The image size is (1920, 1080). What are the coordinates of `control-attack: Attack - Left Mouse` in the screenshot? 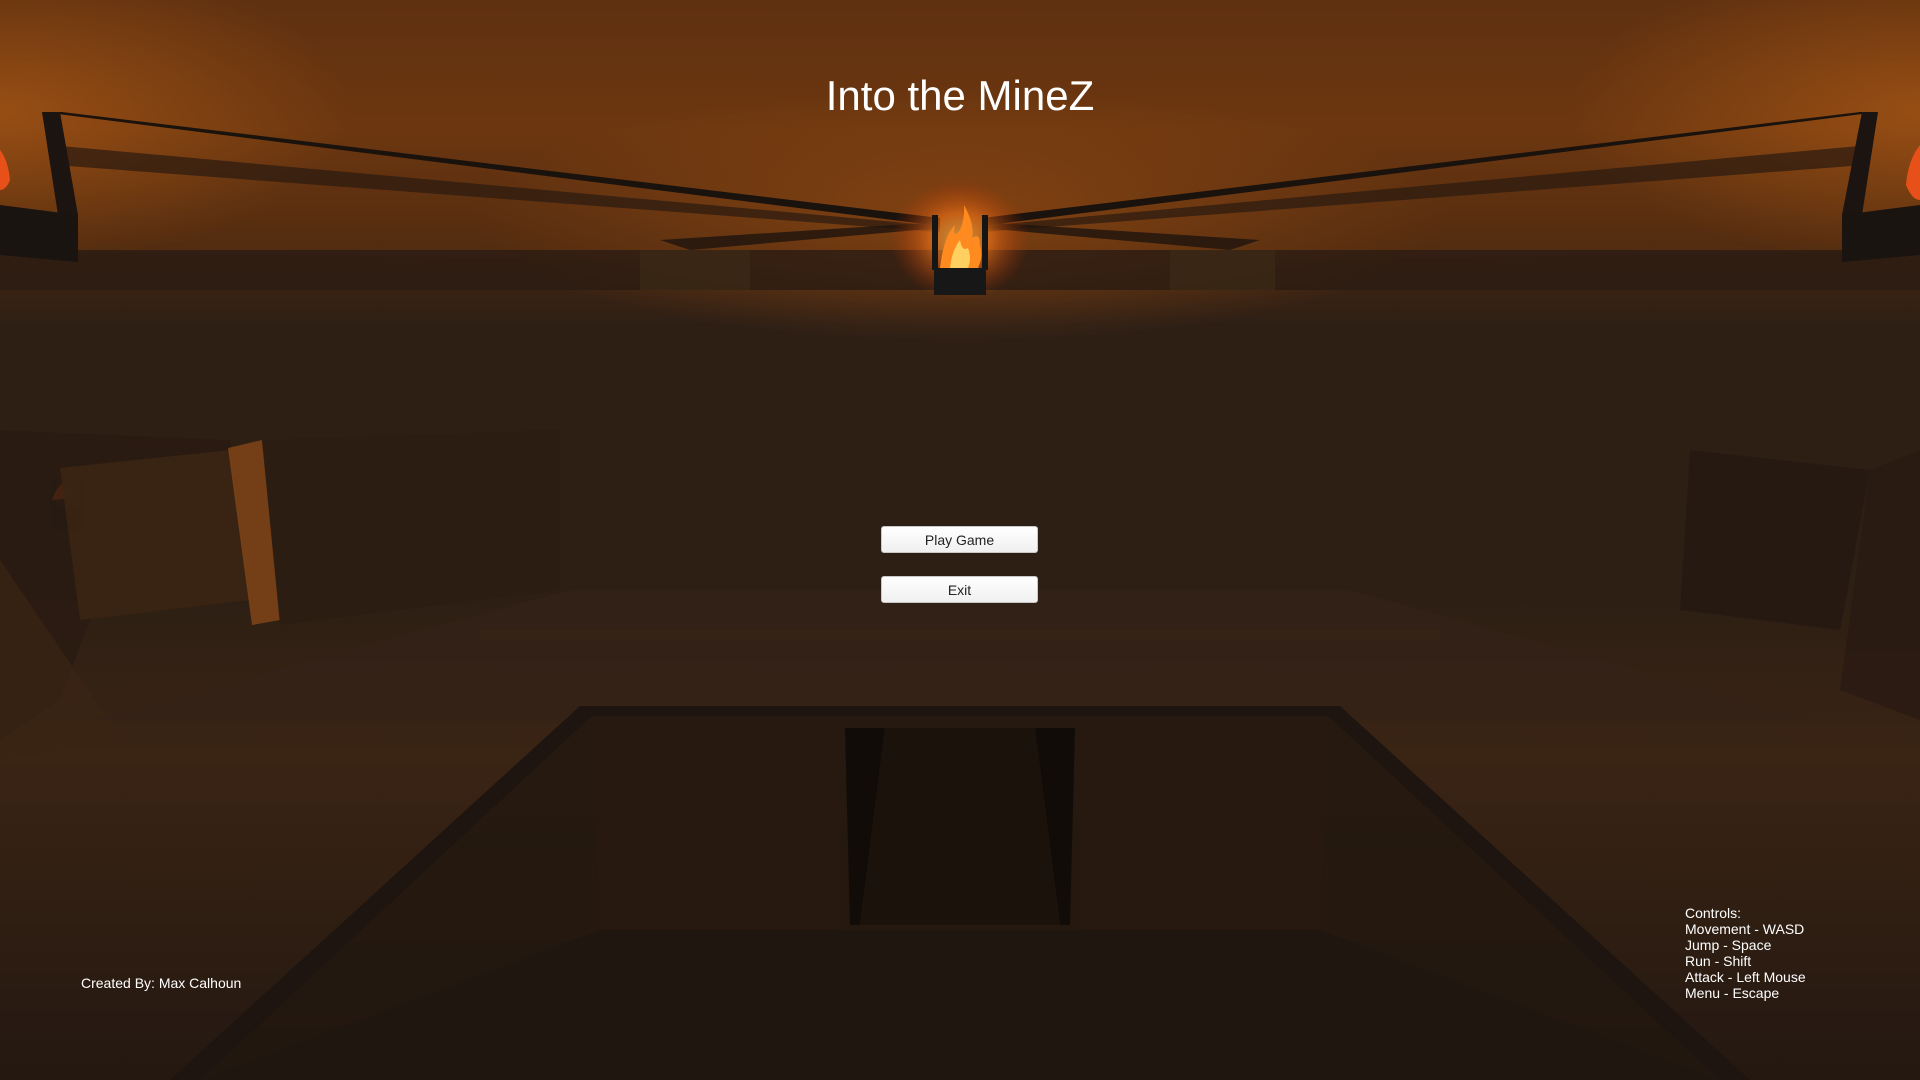 It's located at (1745, 977).